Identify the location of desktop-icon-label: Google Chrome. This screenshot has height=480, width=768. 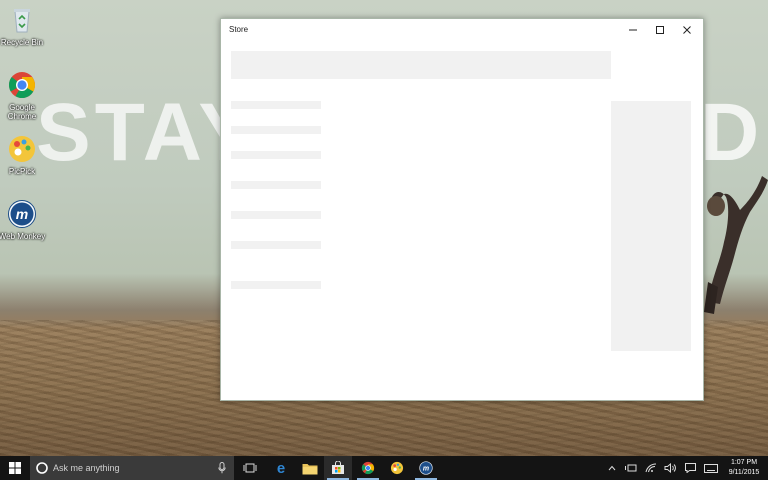
(22, 112).